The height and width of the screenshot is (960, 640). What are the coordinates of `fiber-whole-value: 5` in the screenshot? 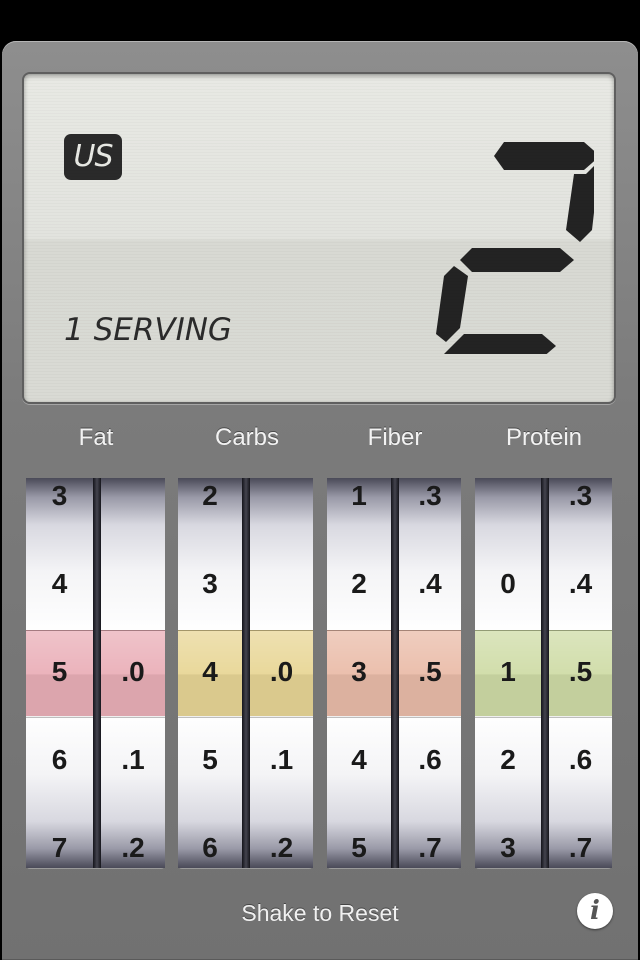 It's located at (359, 847).